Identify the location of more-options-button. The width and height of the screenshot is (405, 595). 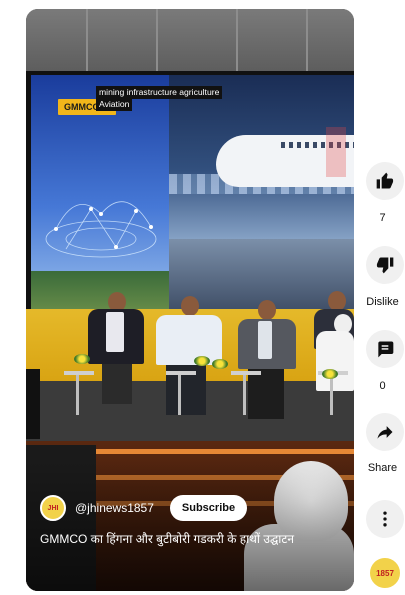
(385, 519).